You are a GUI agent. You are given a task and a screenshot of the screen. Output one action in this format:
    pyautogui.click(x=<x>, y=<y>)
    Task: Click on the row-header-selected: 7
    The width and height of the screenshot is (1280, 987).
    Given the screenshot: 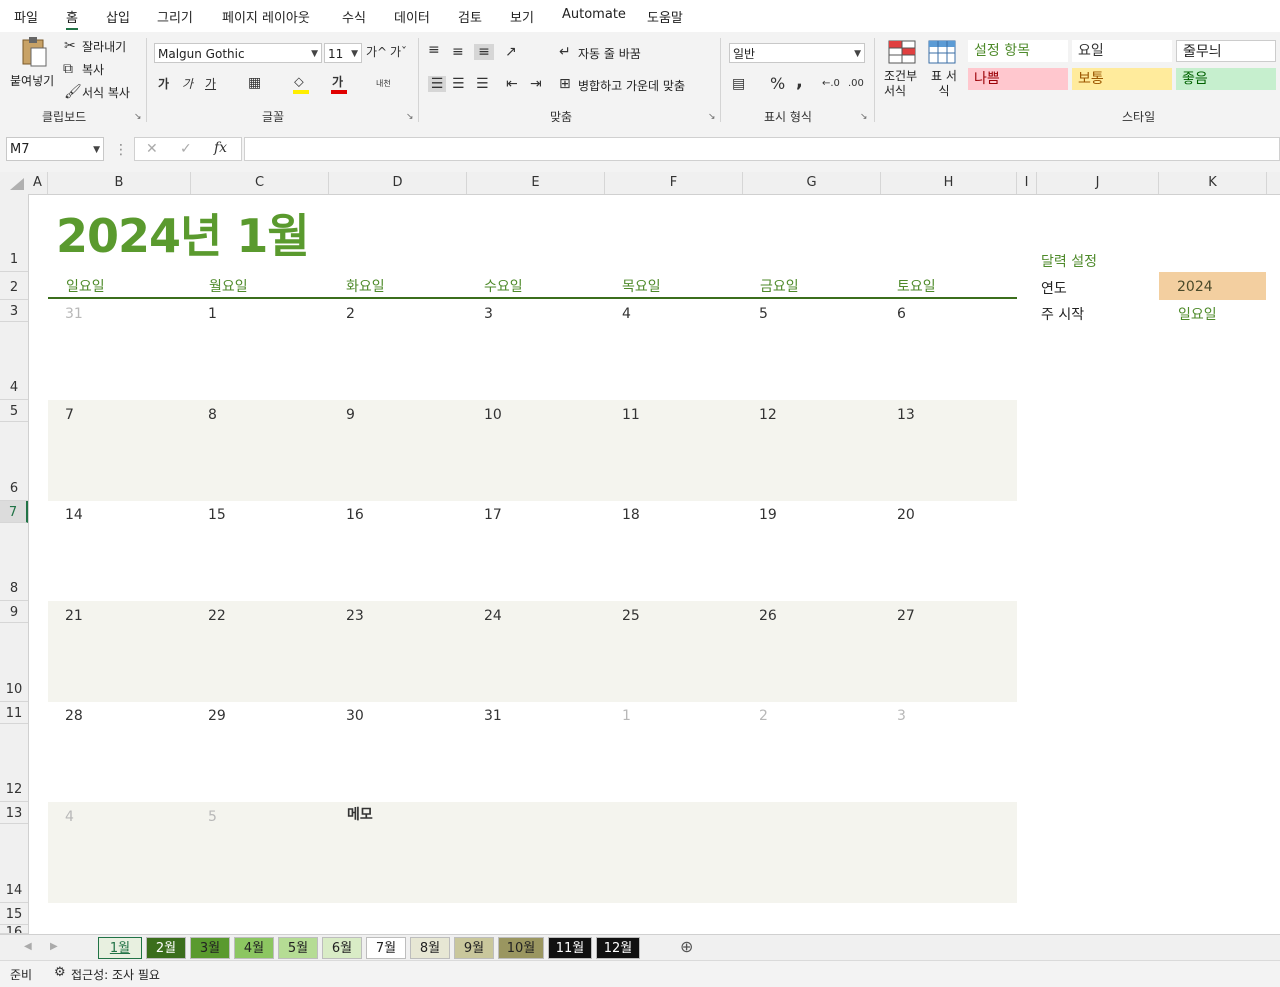 What is the action you would take?
    pyautogui.click(x=14, y=512)
    